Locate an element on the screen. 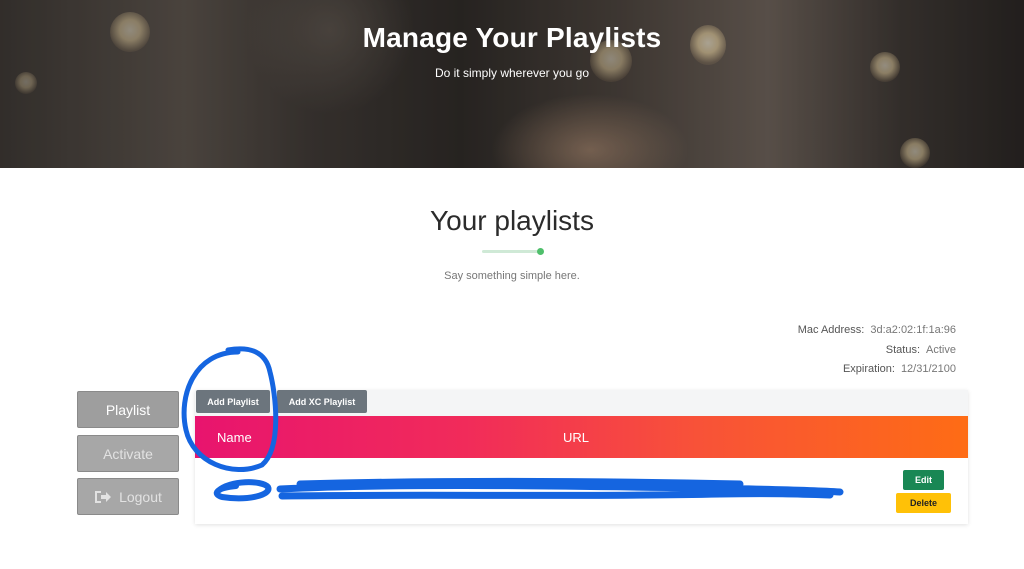 The image size is (1024, 569). title-divider-dot is located at coordinates (540, 251).